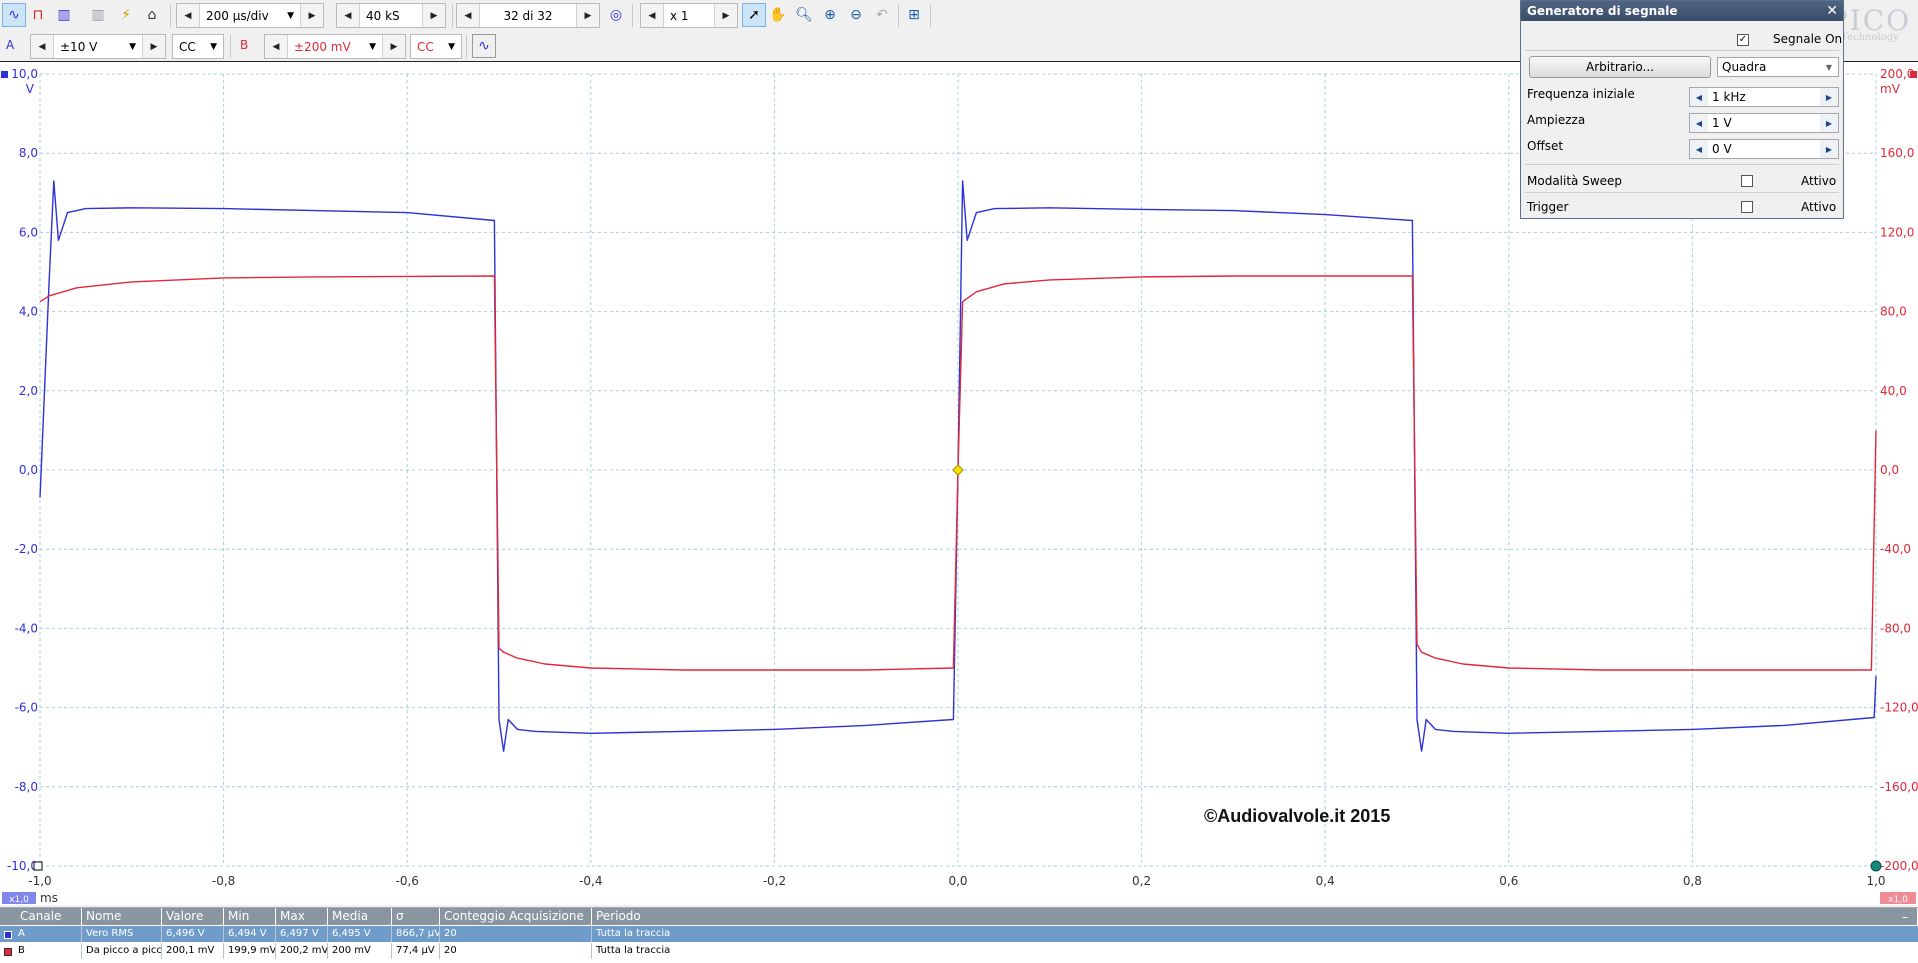 Image resolution: width=1918 pixels, height=963 pixels. I want to click on cell-value: 6,496 V, so click(193, 934).